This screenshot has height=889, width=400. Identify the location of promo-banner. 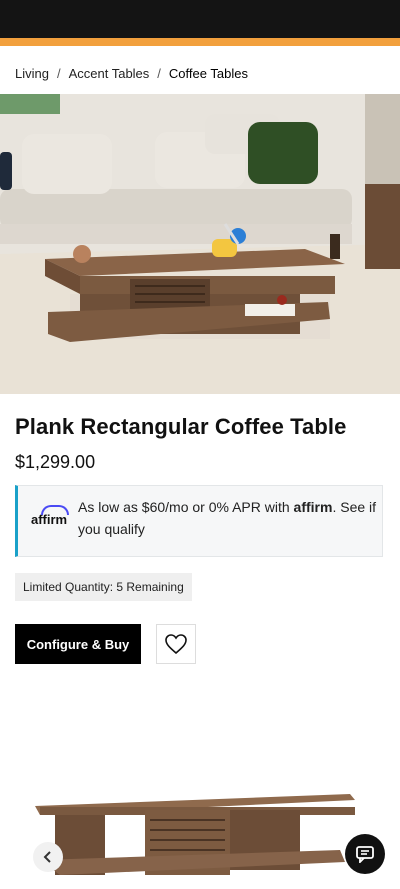
(200, 42).